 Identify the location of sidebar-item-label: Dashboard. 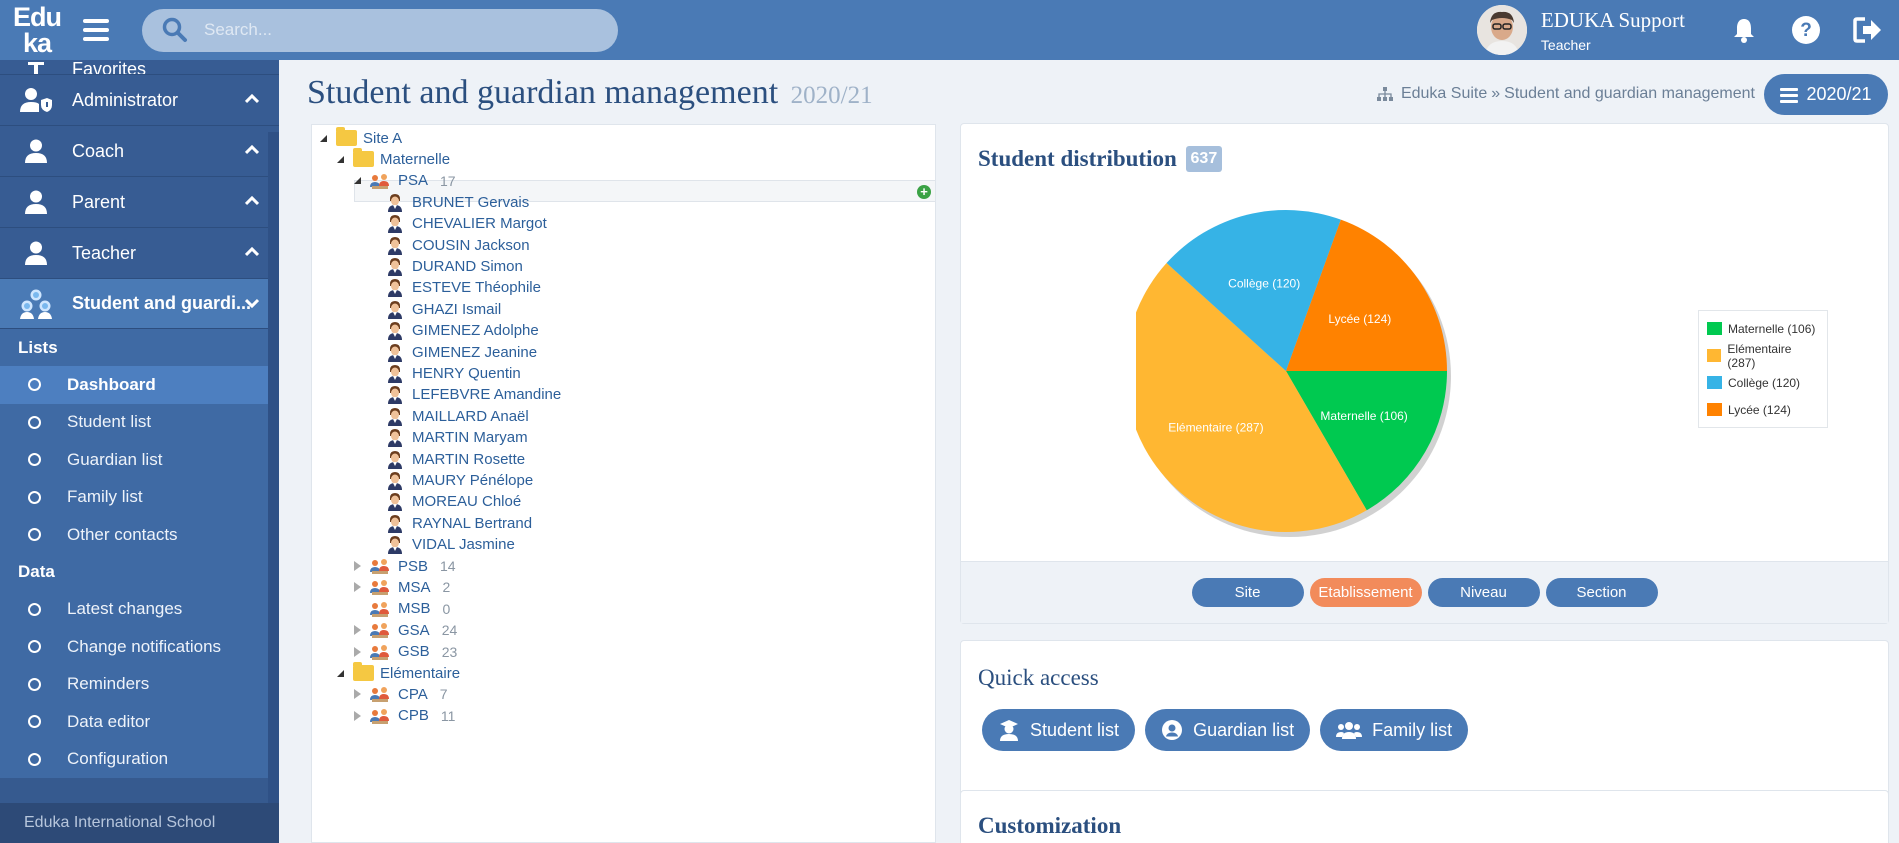
(111, 384).